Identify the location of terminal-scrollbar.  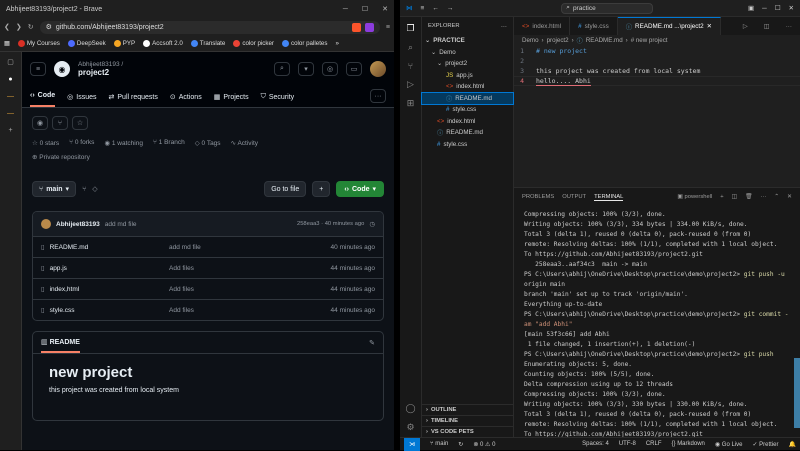
(797, 393).